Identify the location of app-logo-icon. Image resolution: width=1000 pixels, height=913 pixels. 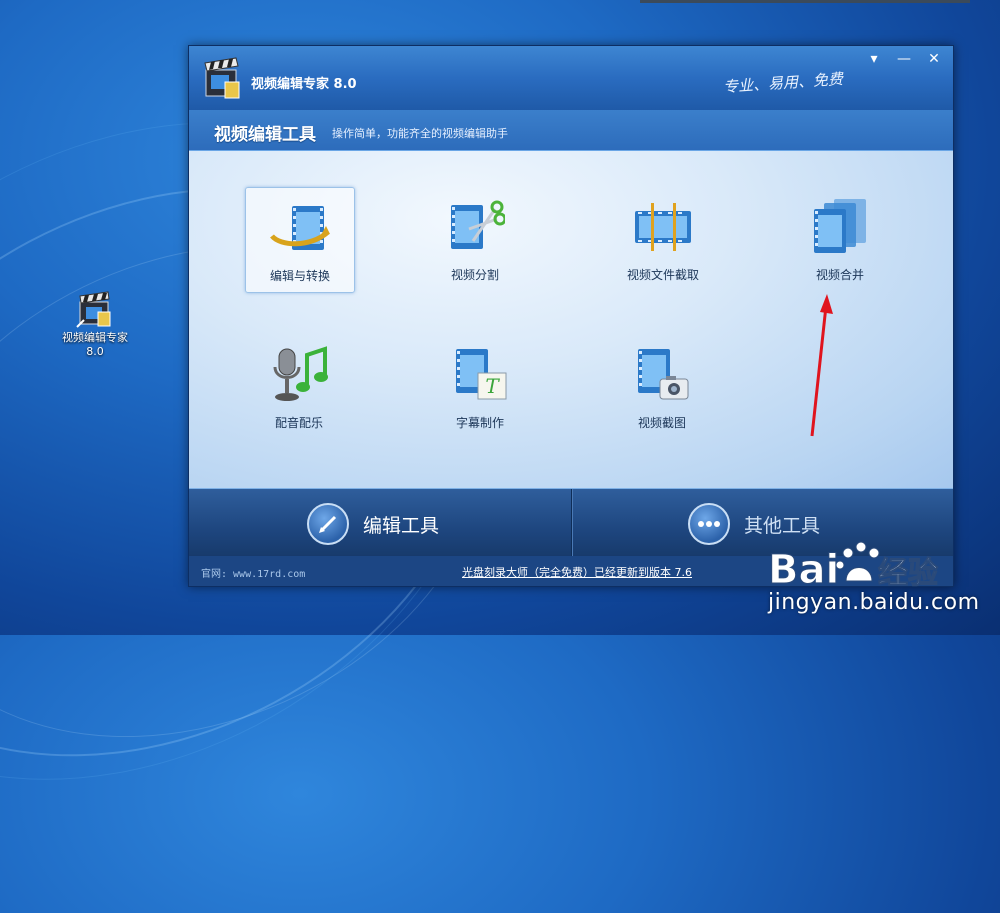
(222, 78).